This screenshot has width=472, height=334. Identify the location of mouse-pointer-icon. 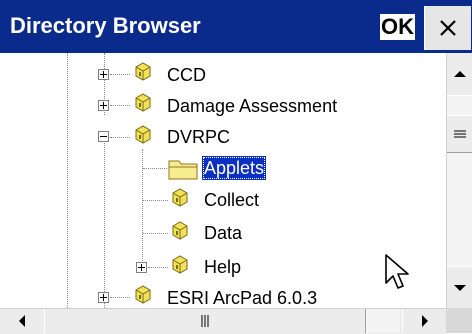
(397, 271).